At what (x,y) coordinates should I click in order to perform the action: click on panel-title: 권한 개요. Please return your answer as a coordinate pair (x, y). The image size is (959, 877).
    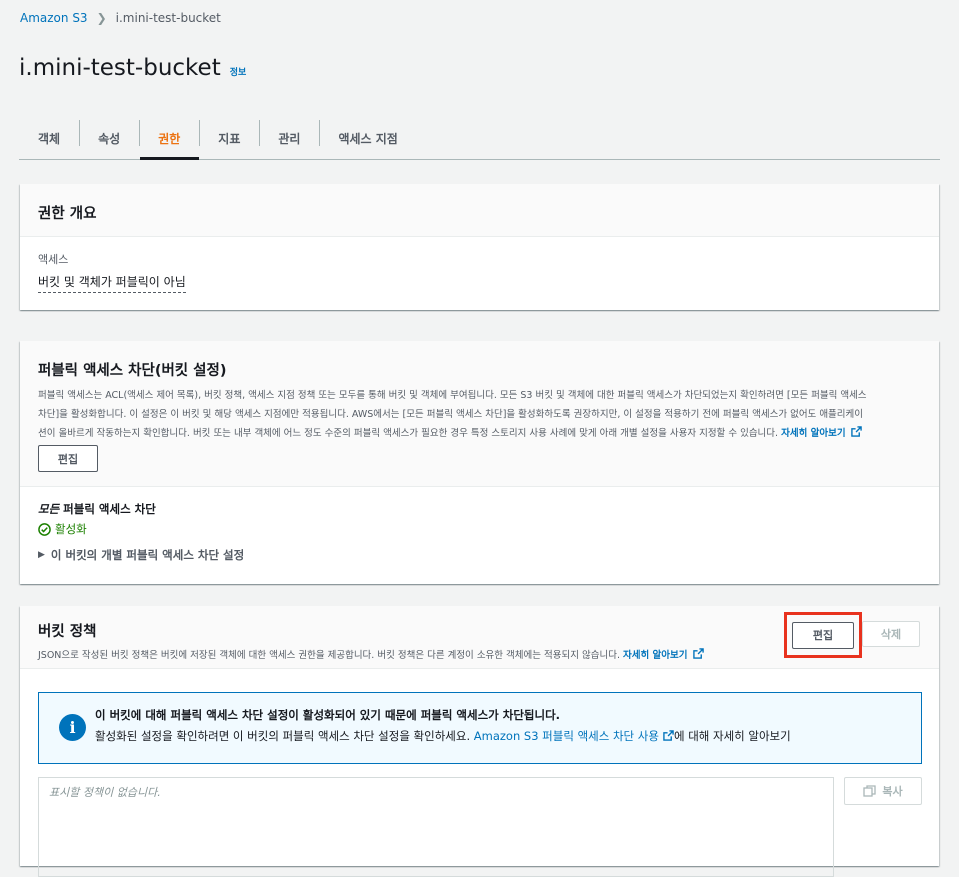
    Looking at the image, I should click on (67, 214).